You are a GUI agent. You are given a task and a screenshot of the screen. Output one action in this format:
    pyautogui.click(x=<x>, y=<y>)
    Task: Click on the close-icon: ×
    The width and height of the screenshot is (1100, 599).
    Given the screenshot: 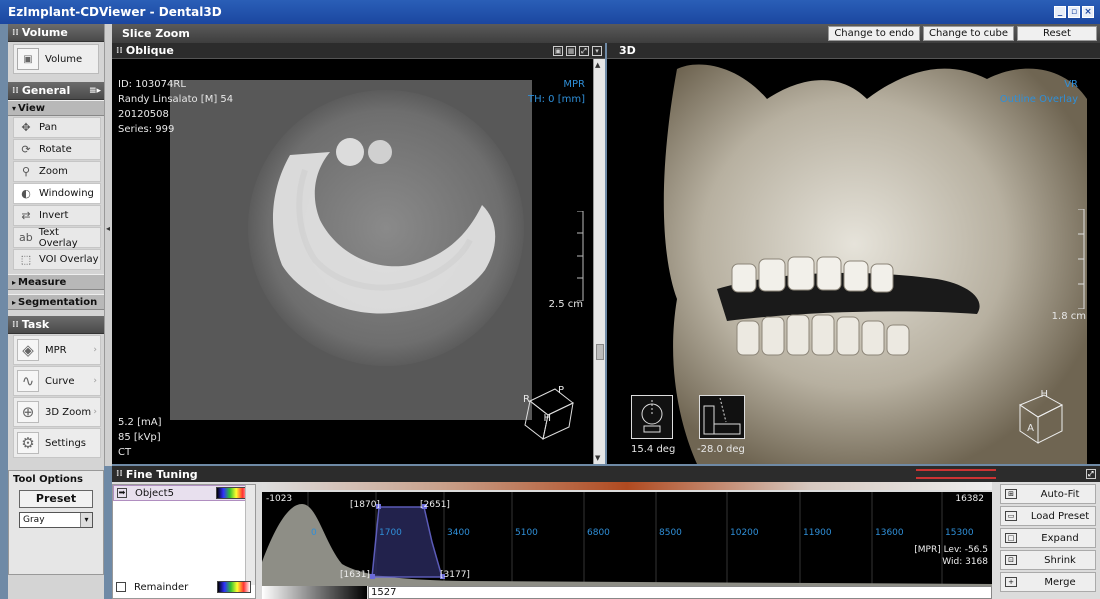 What is the action you would take?
    pyautogui.click(x=1088, y=12)
    